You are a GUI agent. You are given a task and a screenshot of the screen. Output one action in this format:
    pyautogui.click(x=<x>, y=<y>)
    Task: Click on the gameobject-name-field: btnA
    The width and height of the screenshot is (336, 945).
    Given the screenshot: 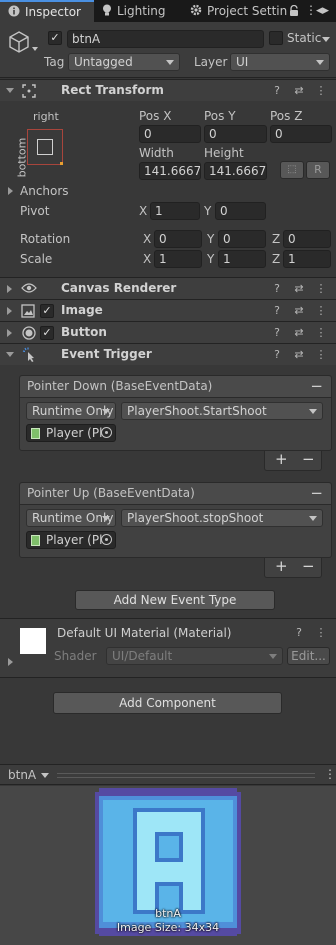 What is the action you would take?
    pyautogui.click(x=165, y=39)
    